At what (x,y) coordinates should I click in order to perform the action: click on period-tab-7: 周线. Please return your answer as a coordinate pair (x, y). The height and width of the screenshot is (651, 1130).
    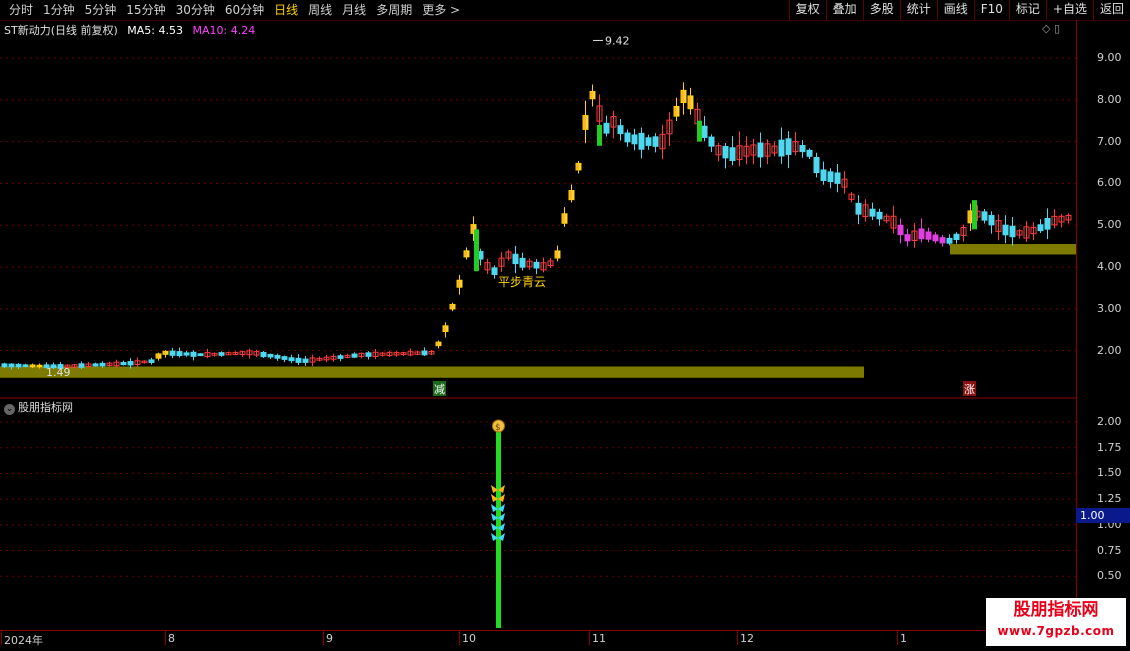
    Looking at the image, I should click on (320, 10).